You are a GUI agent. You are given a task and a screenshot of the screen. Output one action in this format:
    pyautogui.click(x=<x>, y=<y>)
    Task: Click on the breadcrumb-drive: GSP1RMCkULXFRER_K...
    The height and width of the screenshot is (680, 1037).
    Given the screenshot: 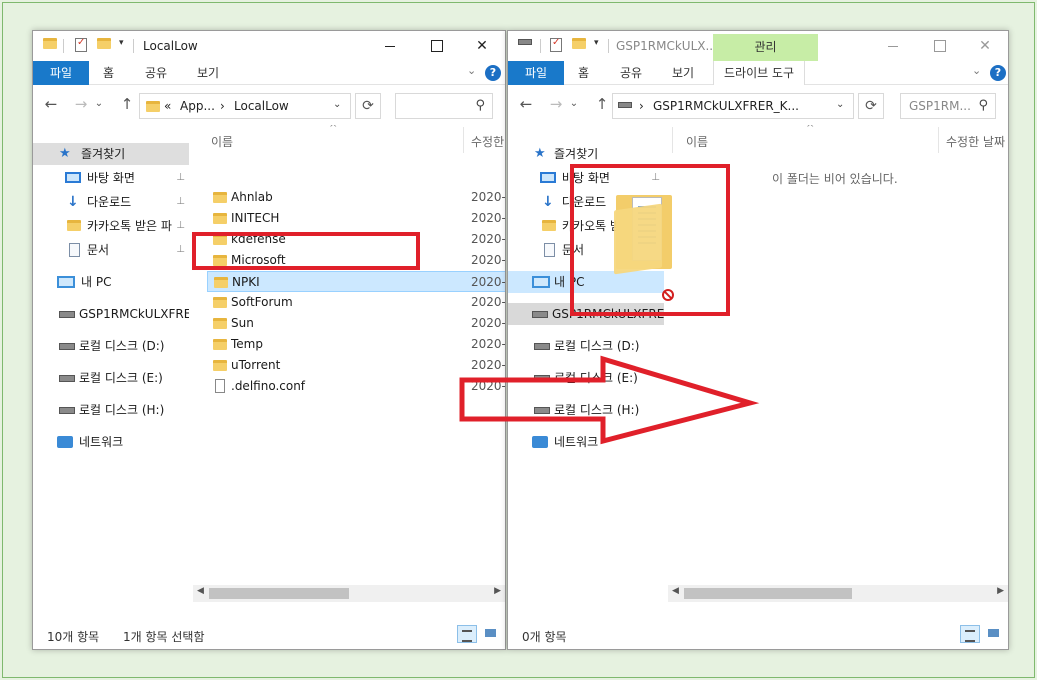 What is the action you would take?
    pyautogui.click(x=726, y=106)
    